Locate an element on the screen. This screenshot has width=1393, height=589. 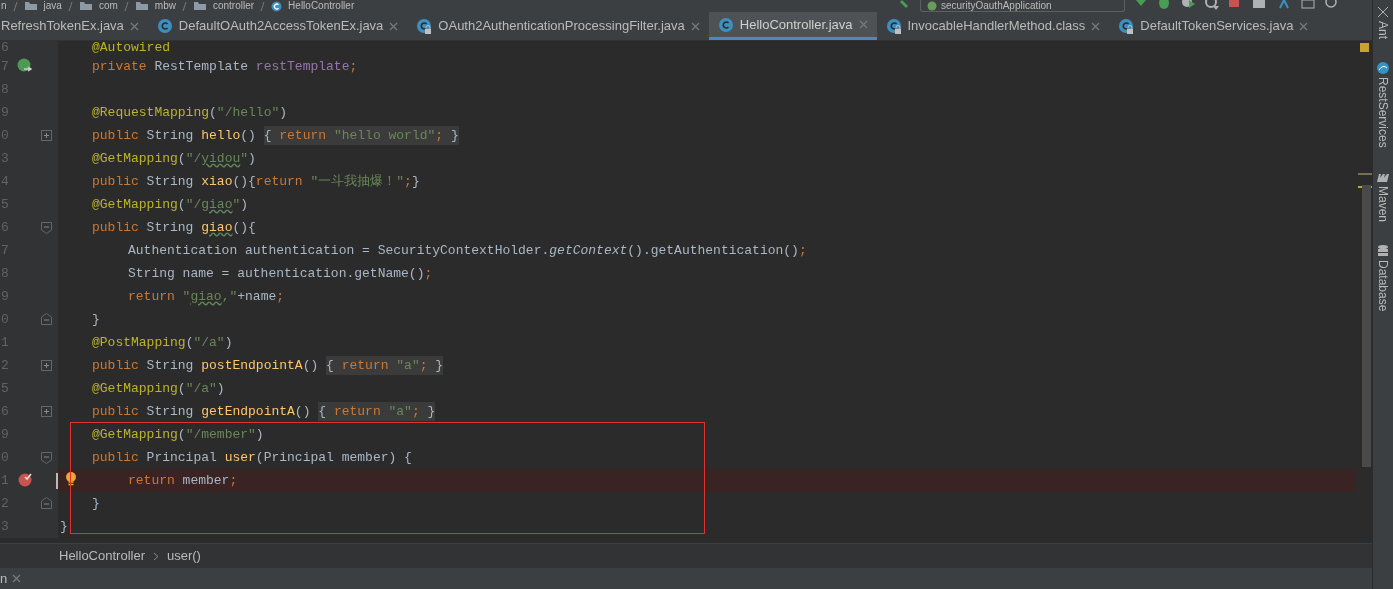
tool-window-tab: n is located at coordinates (4, 578).